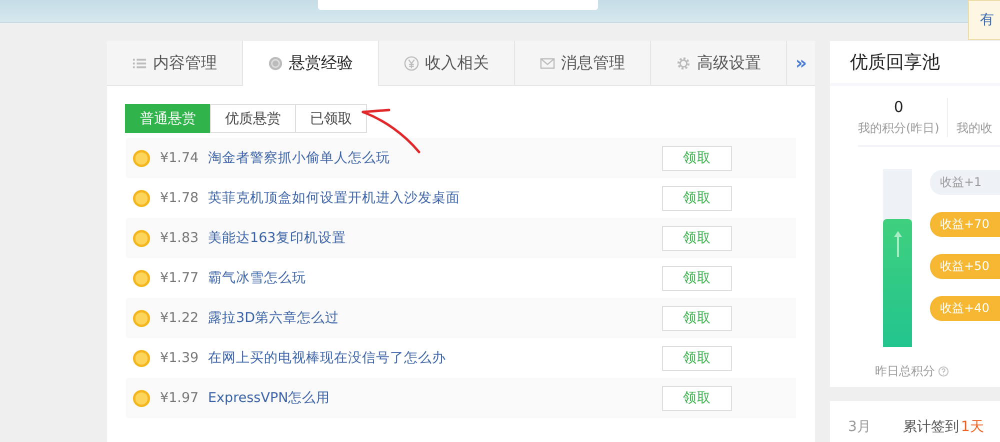 This screenshot has width=1000, height=442. Describe the element at coordinates (180, 158) in the screenshot. I see `reward-amount: ¥1.74` at that location.